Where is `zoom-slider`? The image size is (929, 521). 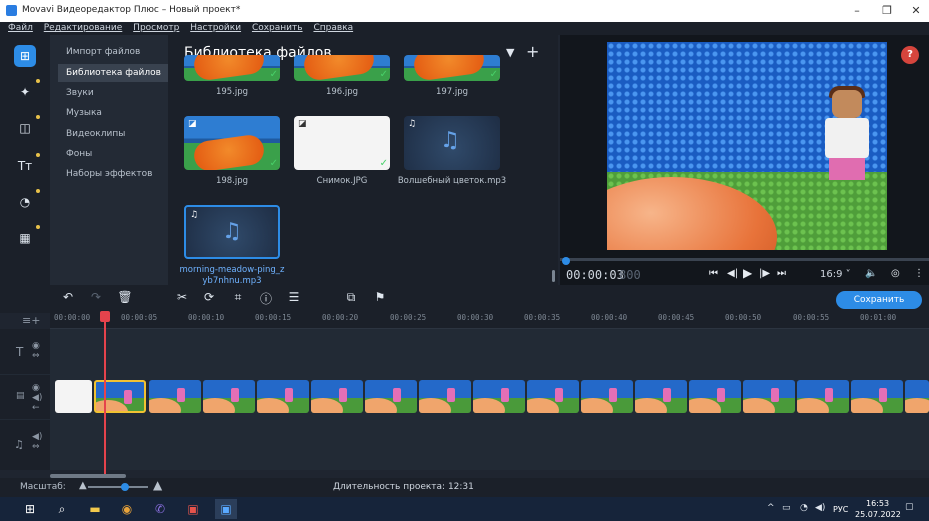
zoom-slider is located at coordinates (118, 487).